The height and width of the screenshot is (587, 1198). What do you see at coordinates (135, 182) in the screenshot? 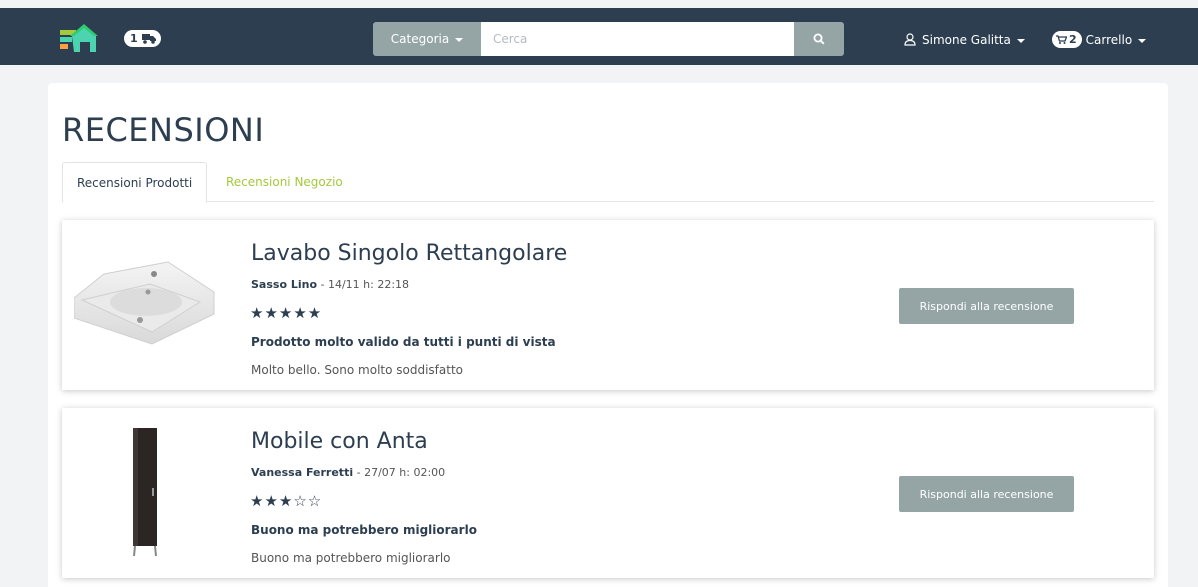
I see `tab-product-reviews: Recensioni Prodotti` at bounding box center [135, 182].